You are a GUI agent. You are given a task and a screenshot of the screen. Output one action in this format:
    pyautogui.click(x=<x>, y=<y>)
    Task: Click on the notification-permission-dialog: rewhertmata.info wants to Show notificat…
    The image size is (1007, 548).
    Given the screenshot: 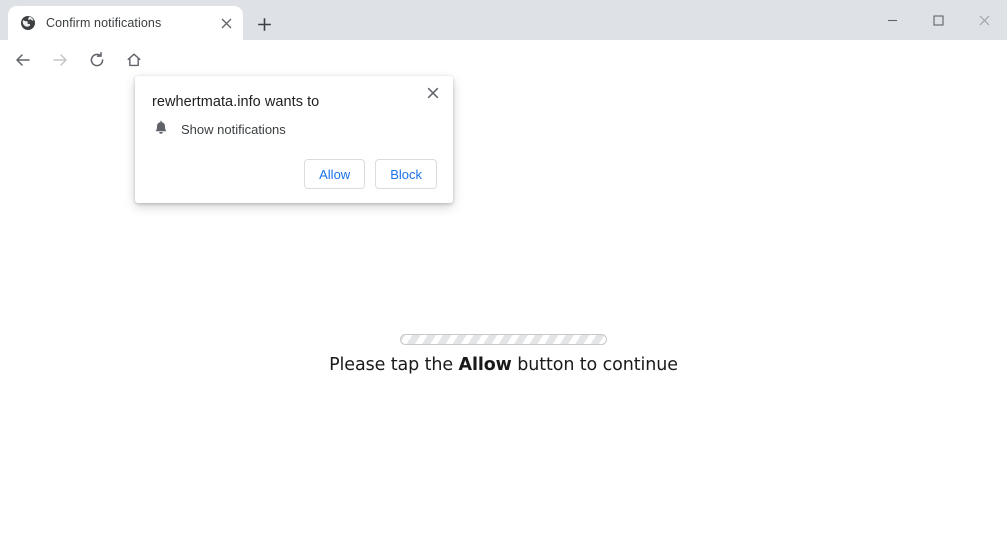 What is the action you would take?
    pyautogui.click(x=294, y=139)
    